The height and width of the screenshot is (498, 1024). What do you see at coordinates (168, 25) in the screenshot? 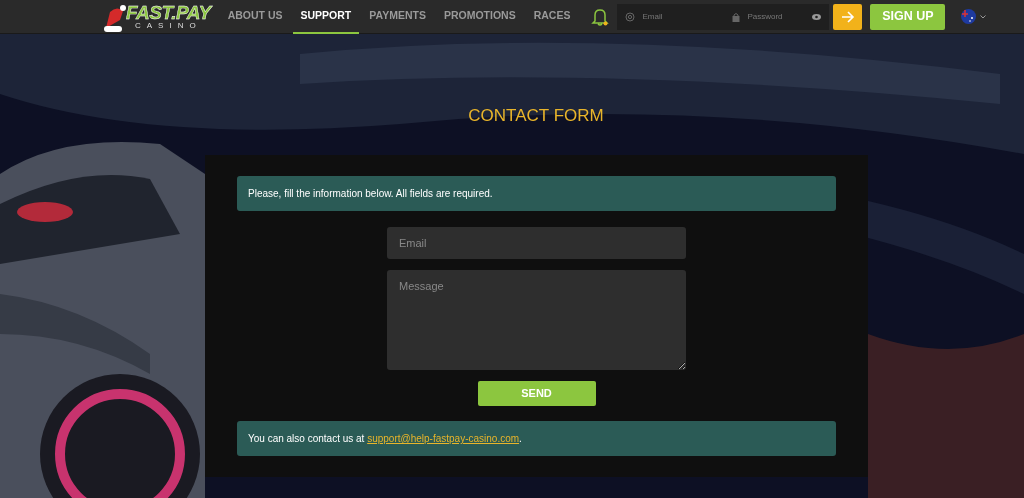
I see `logo-subtitle: CASINO` at bounding box center [168, 25].